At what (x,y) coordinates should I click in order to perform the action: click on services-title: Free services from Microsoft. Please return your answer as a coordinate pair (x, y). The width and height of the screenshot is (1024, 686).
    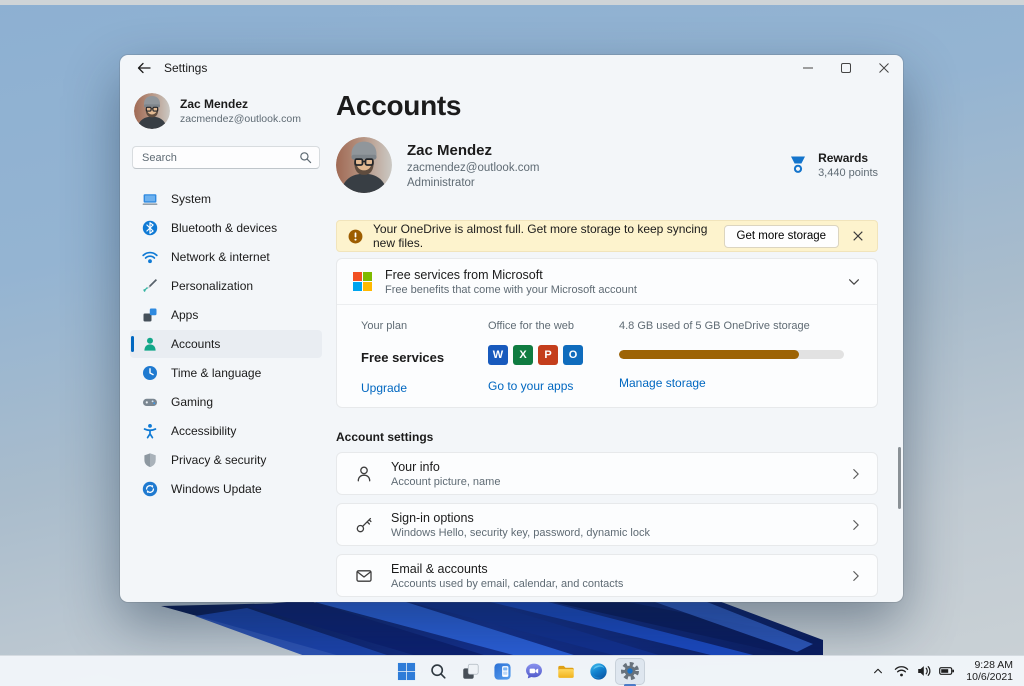
    Looking at the image, I should click on (464, 274).